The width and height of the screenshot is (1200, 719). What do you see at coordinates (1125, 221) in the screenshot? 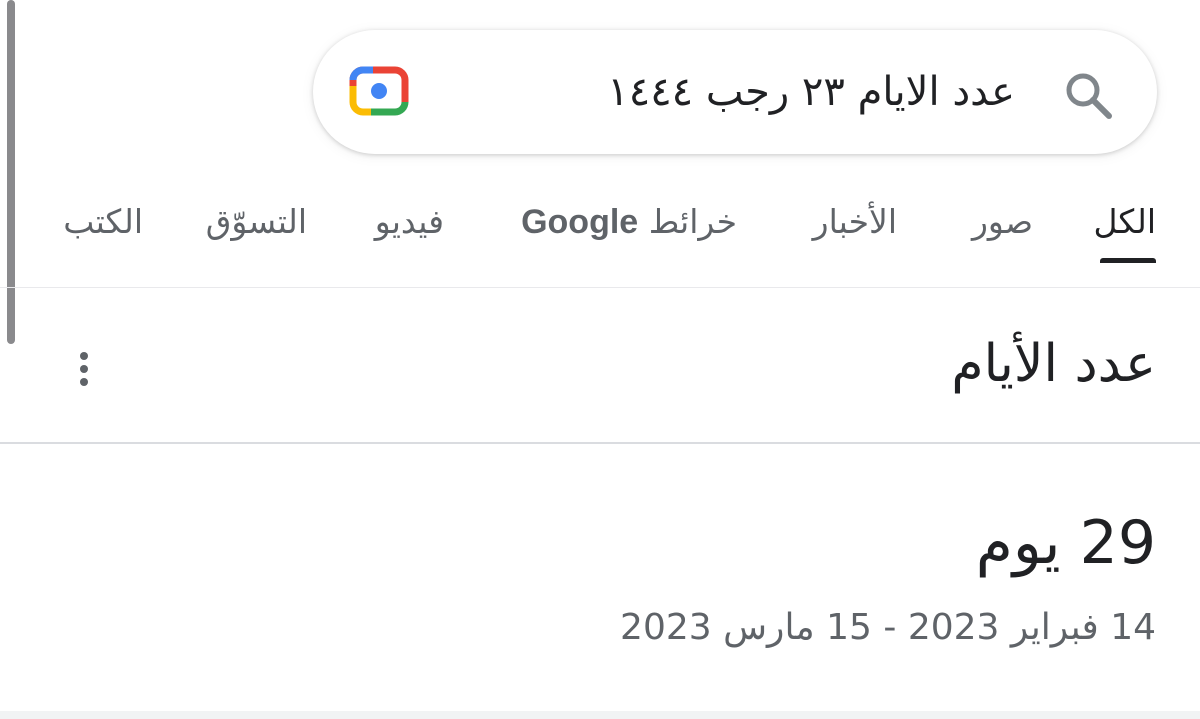
I see `tab-all: الكل` at bounding box center [1125, 221].